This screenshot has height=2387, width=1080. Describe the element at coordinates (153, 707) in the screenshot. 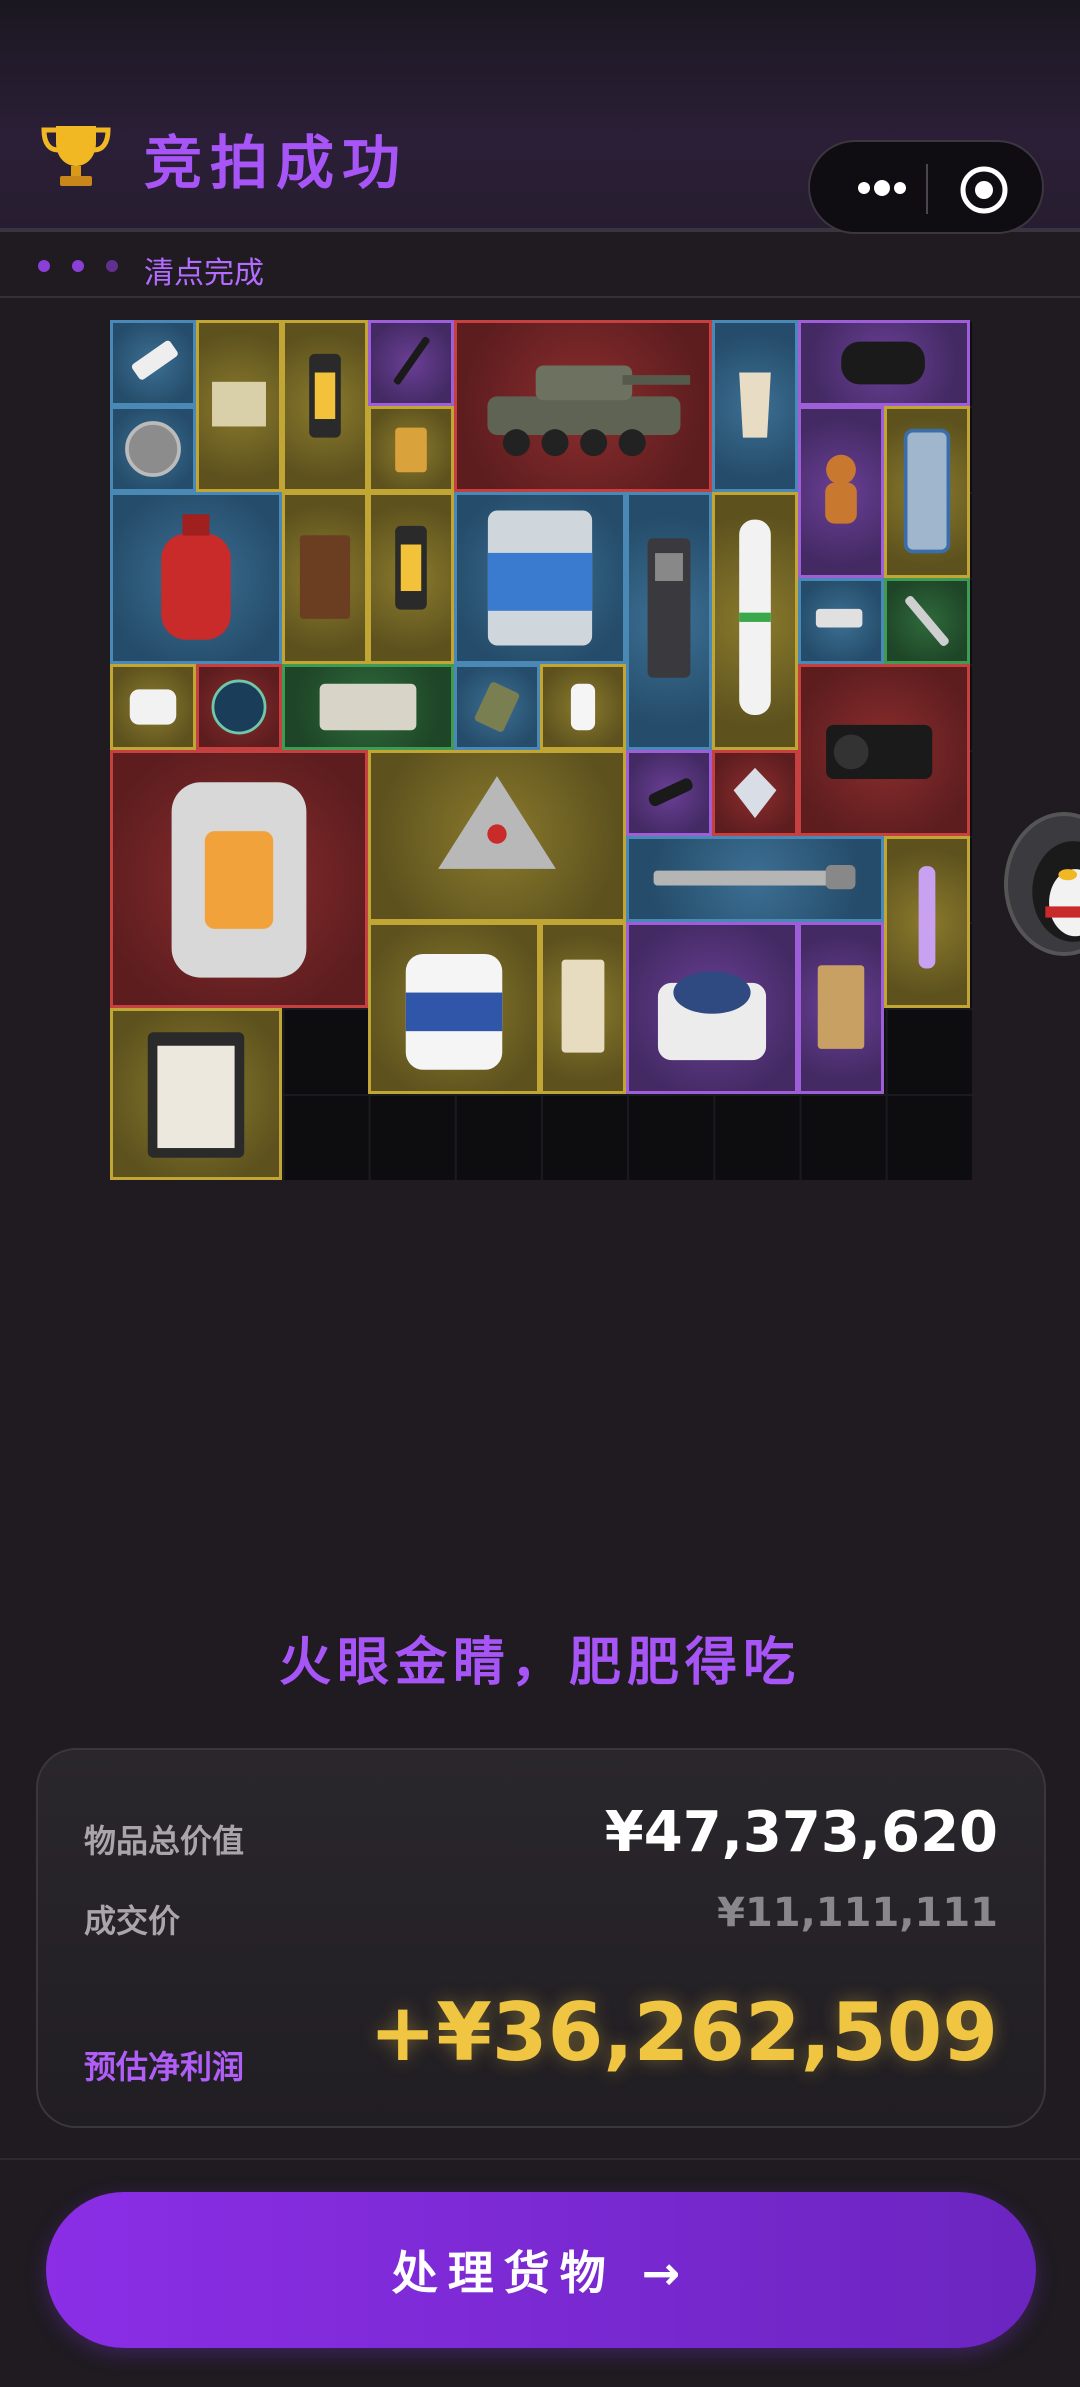

I see `item-pulse-oximeter` at that location.